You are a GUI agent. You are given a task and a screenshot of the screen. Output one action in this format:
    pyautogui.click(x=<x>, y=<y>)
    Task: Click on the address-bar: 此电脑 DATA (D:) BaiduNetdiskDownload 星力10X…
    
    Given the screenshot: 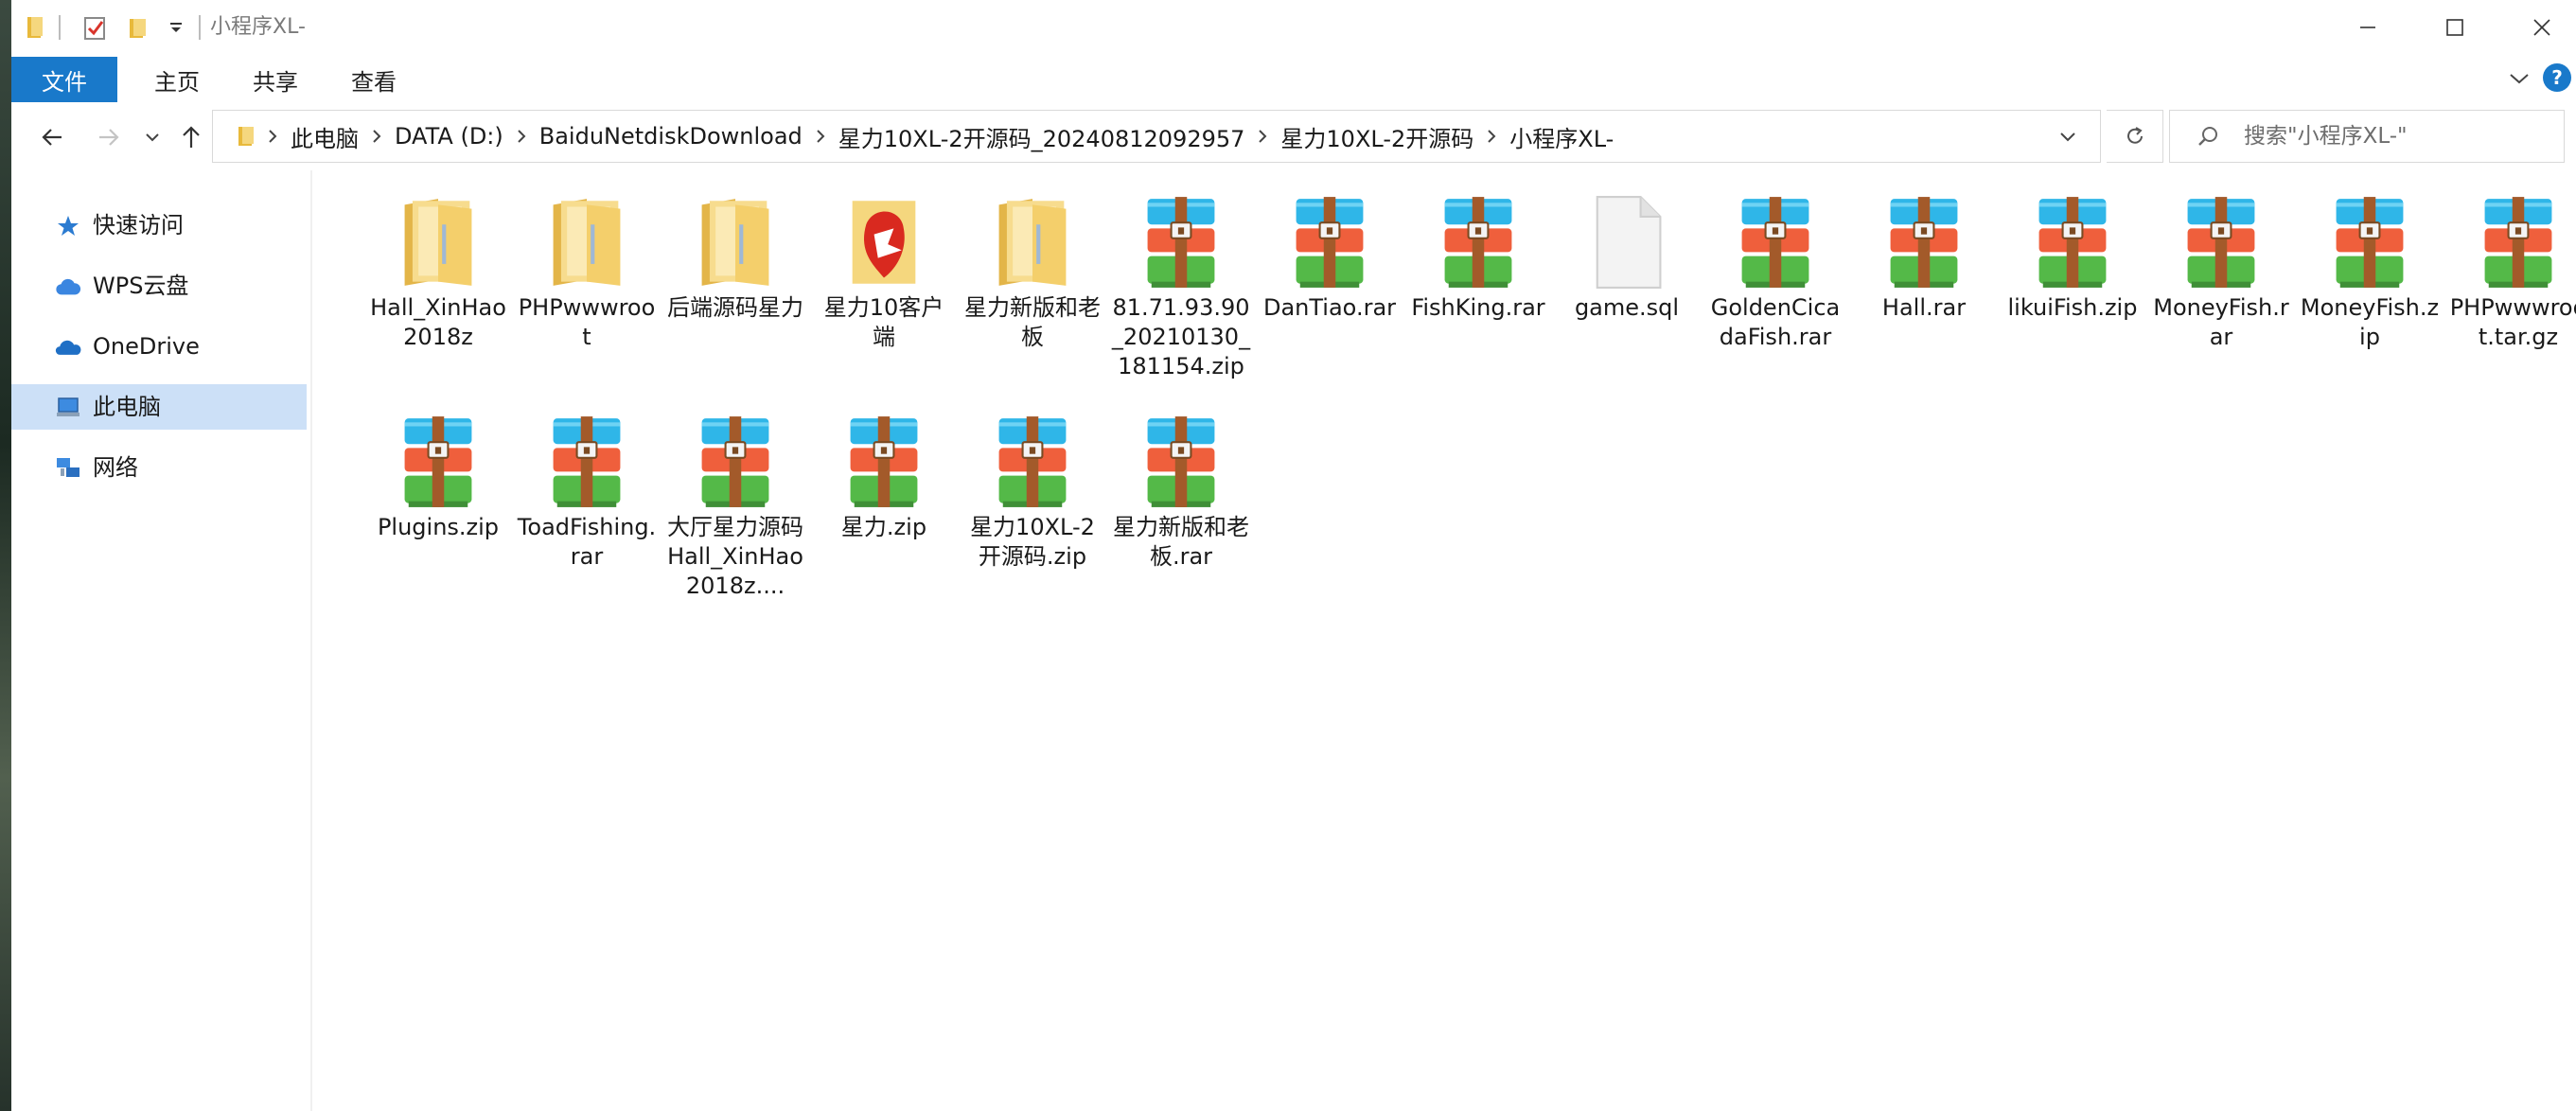 What is the action you would take?
    pyautogui.click(x=1156, y=136)
    